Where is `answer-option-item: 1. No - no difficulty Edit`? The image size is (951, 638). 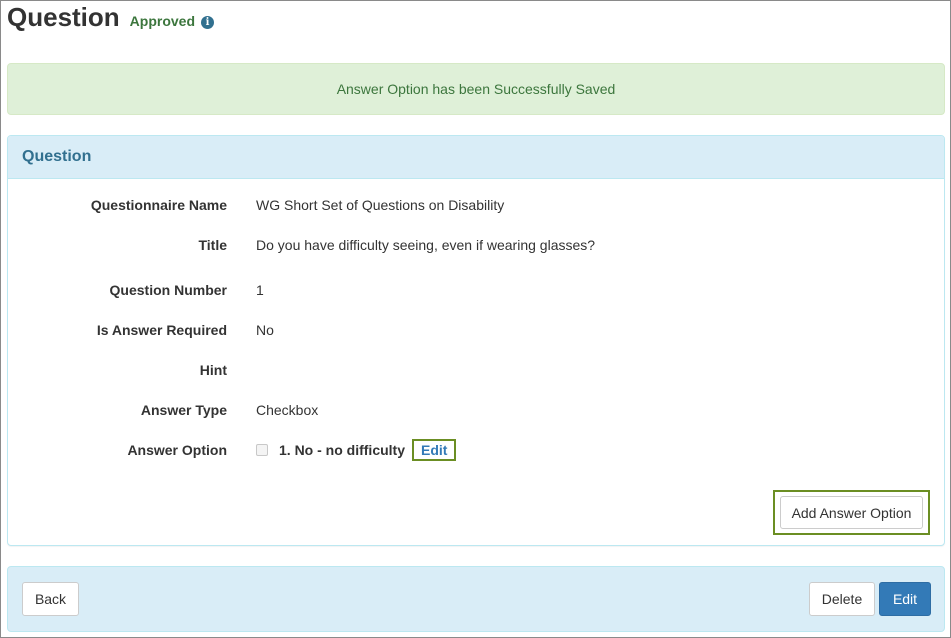 answer-option-item: 1. No - no difficulty Edit is located at coordinates (356, 450).